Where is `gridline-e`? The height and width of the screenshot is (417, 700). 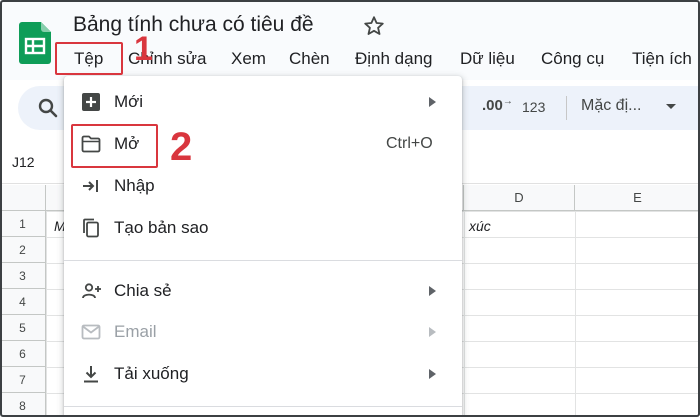
gridline-e is located at coordinates (575, 314).